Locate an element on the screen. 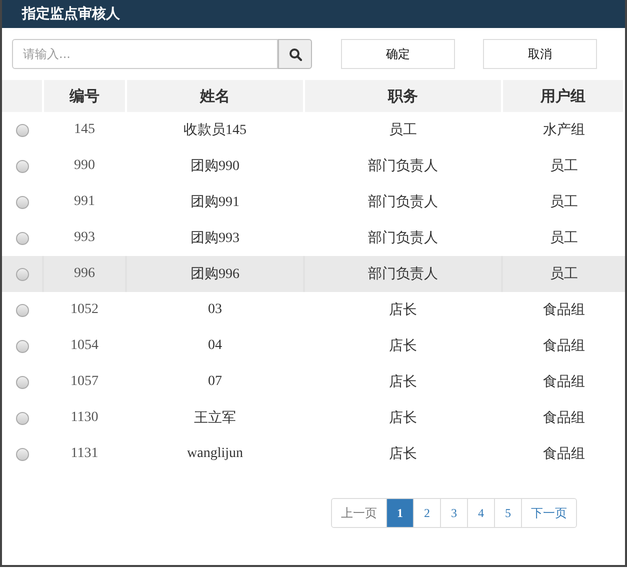  window-title: 指定监点审核人 is located at coordinates (71, 14).